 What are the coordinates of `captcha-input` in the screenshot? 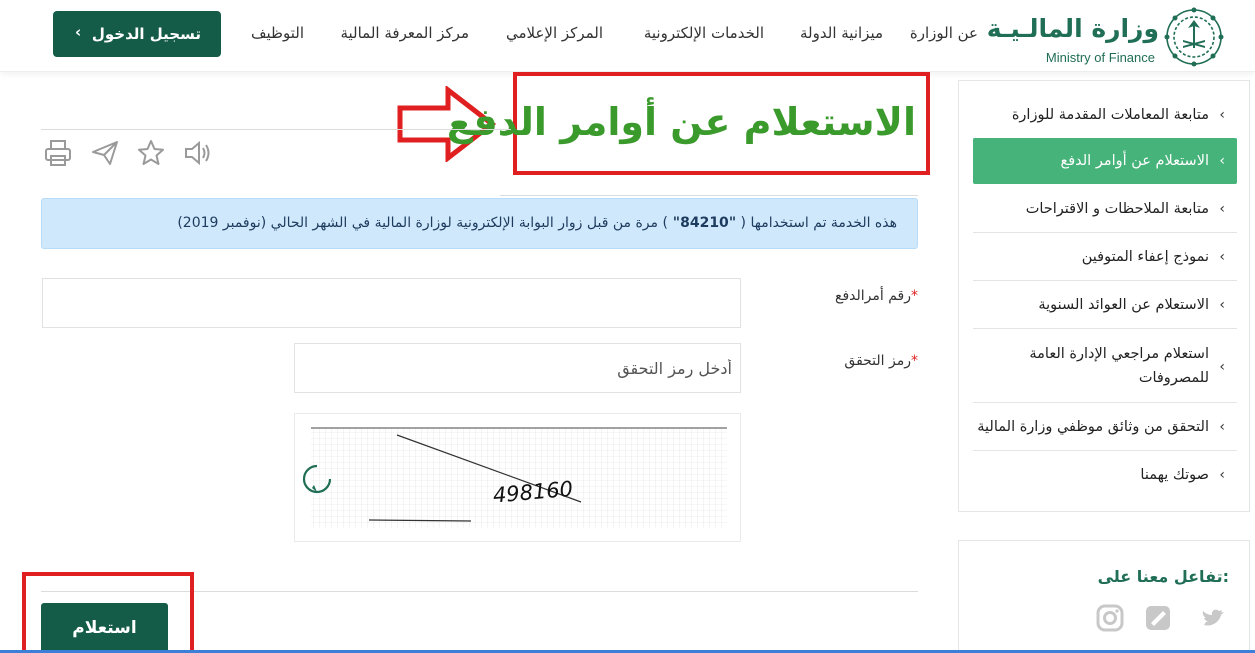 It's located at (517, 368).